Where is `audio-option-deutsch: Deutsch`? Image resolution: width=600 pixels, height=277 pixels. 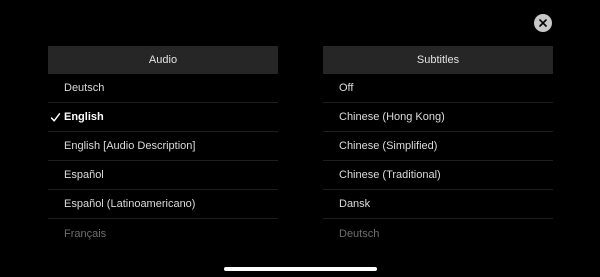
audio-option-deutsch: Deutsch is located at coordinates (163, 88).